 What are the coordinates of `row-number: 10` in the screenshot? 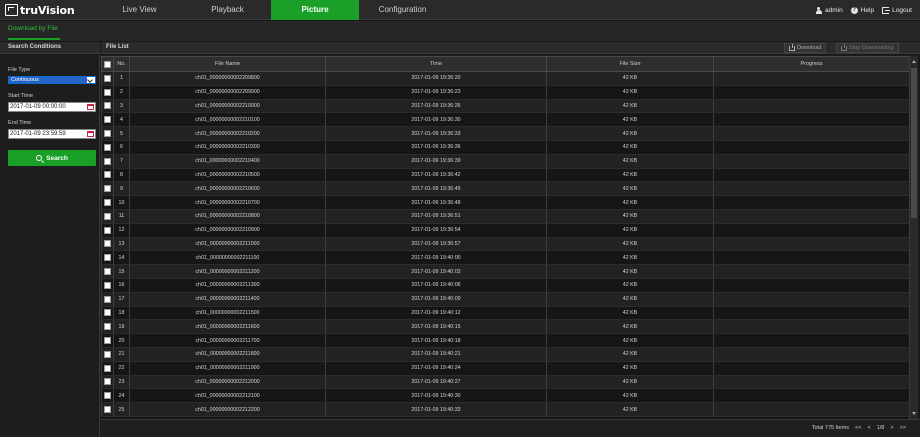 It's located at (121, 202).